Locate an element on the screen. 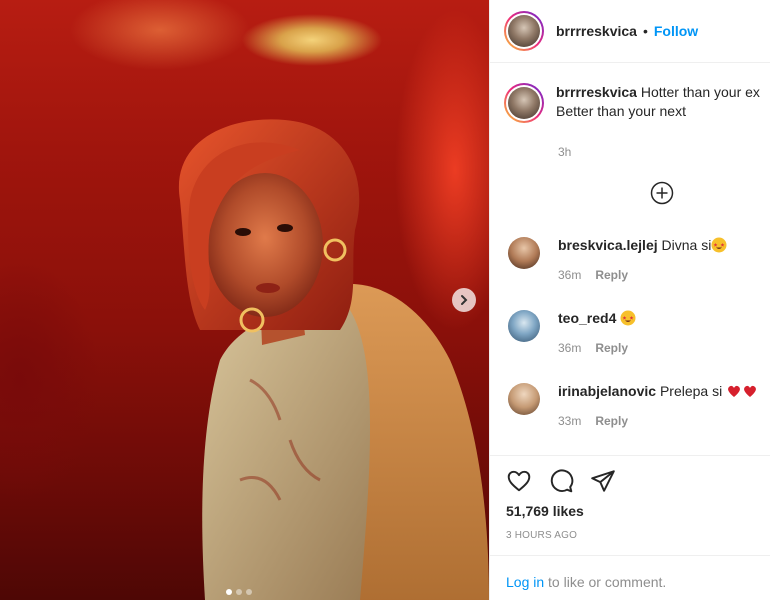  login-prompt-text: to like or comment. is located at coordinates (605, 582).